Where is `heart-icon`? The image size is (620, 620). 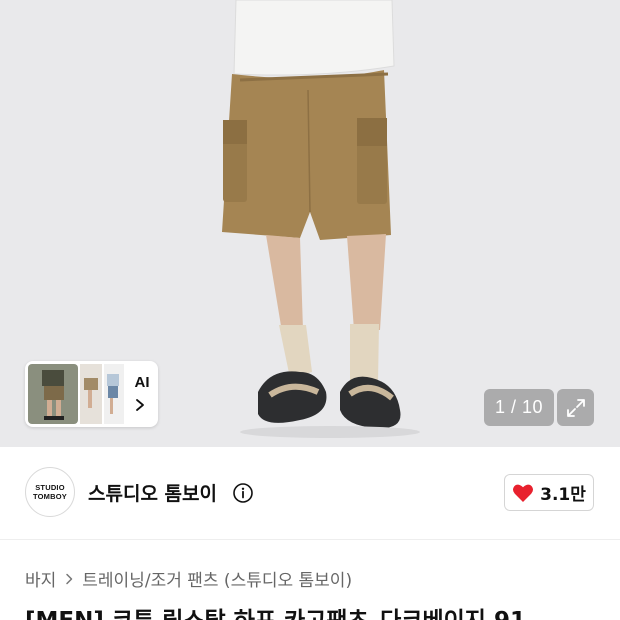
heart-icon is located at coordinates (523, 493).